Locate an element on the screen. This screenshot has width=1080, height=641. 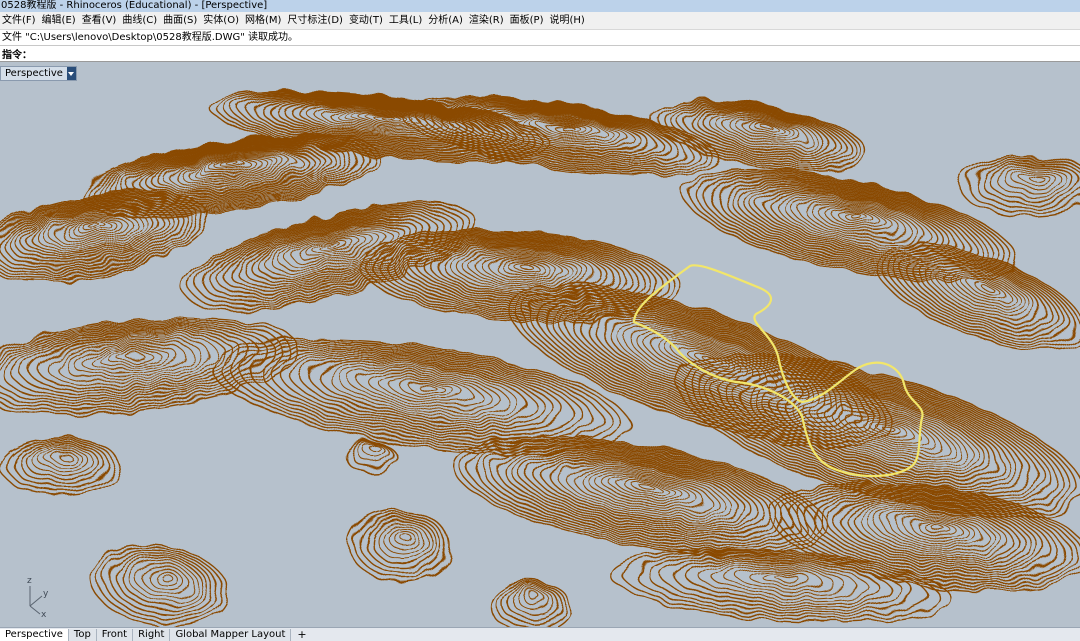
menu-render: 渲染(R) is located at coordinates (487, 20).